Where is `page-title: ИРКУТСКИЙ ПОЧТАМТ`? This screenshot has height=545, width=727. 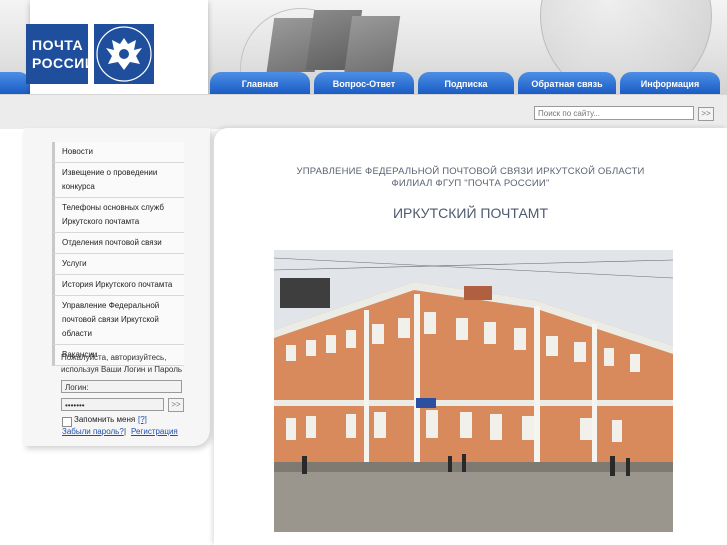
page-title: ИРКУТСКИЙ ПОЧТАМТ is located at coordinates (470, 213).